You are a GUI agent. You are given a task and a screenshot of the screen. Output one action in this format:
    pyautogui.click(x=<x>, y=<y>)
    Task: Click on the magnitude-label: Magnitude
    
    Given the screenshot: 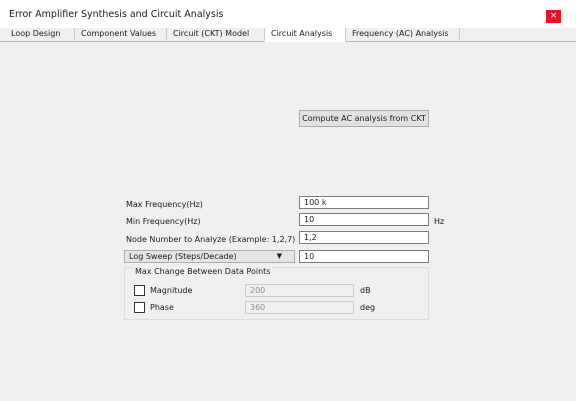 What is the action you would take?
    pyautogui.click(x=171, y=290)
    